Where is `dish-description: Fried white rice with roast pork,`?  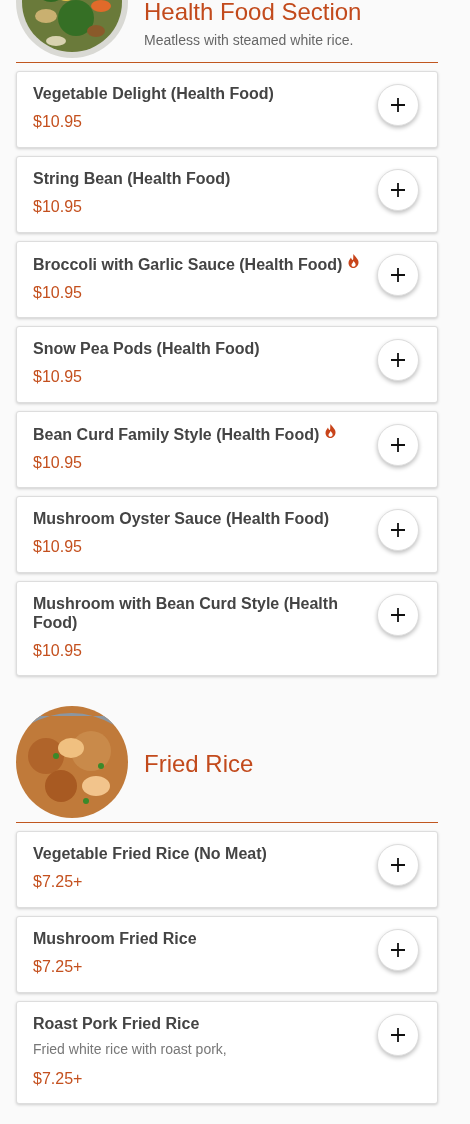
dish-description: Fried white rice with roast pork, is located at coordinates (130, 1049).